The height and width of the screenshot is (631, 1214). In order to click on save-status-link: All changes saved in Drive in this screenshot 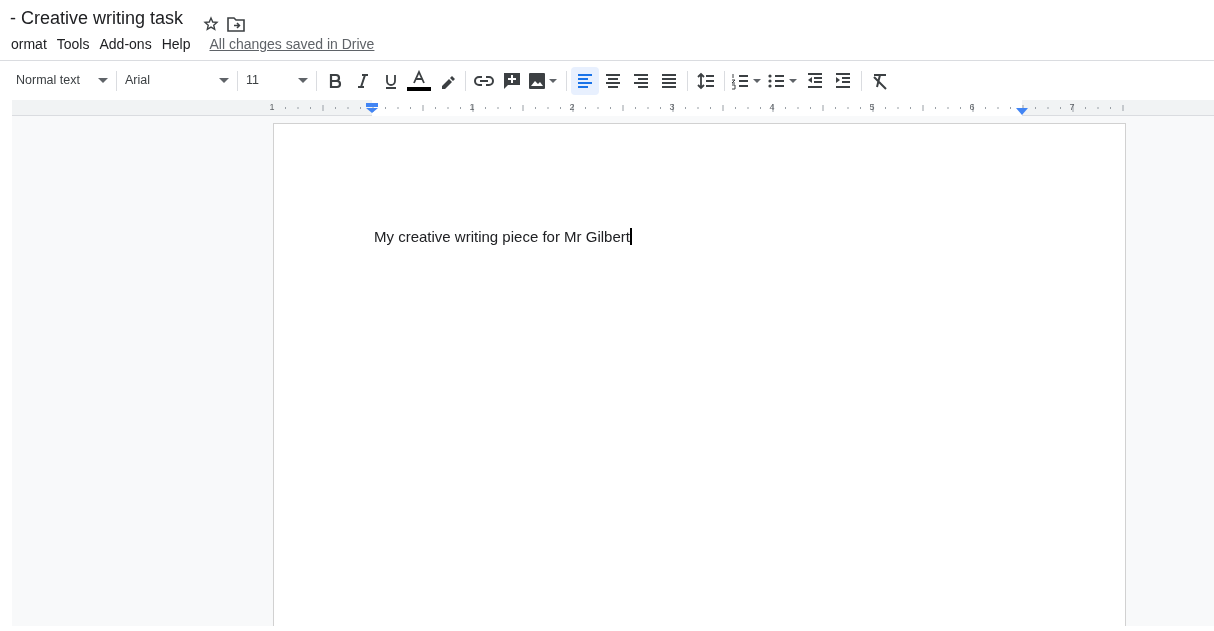, I will do `click(292, 44)`.